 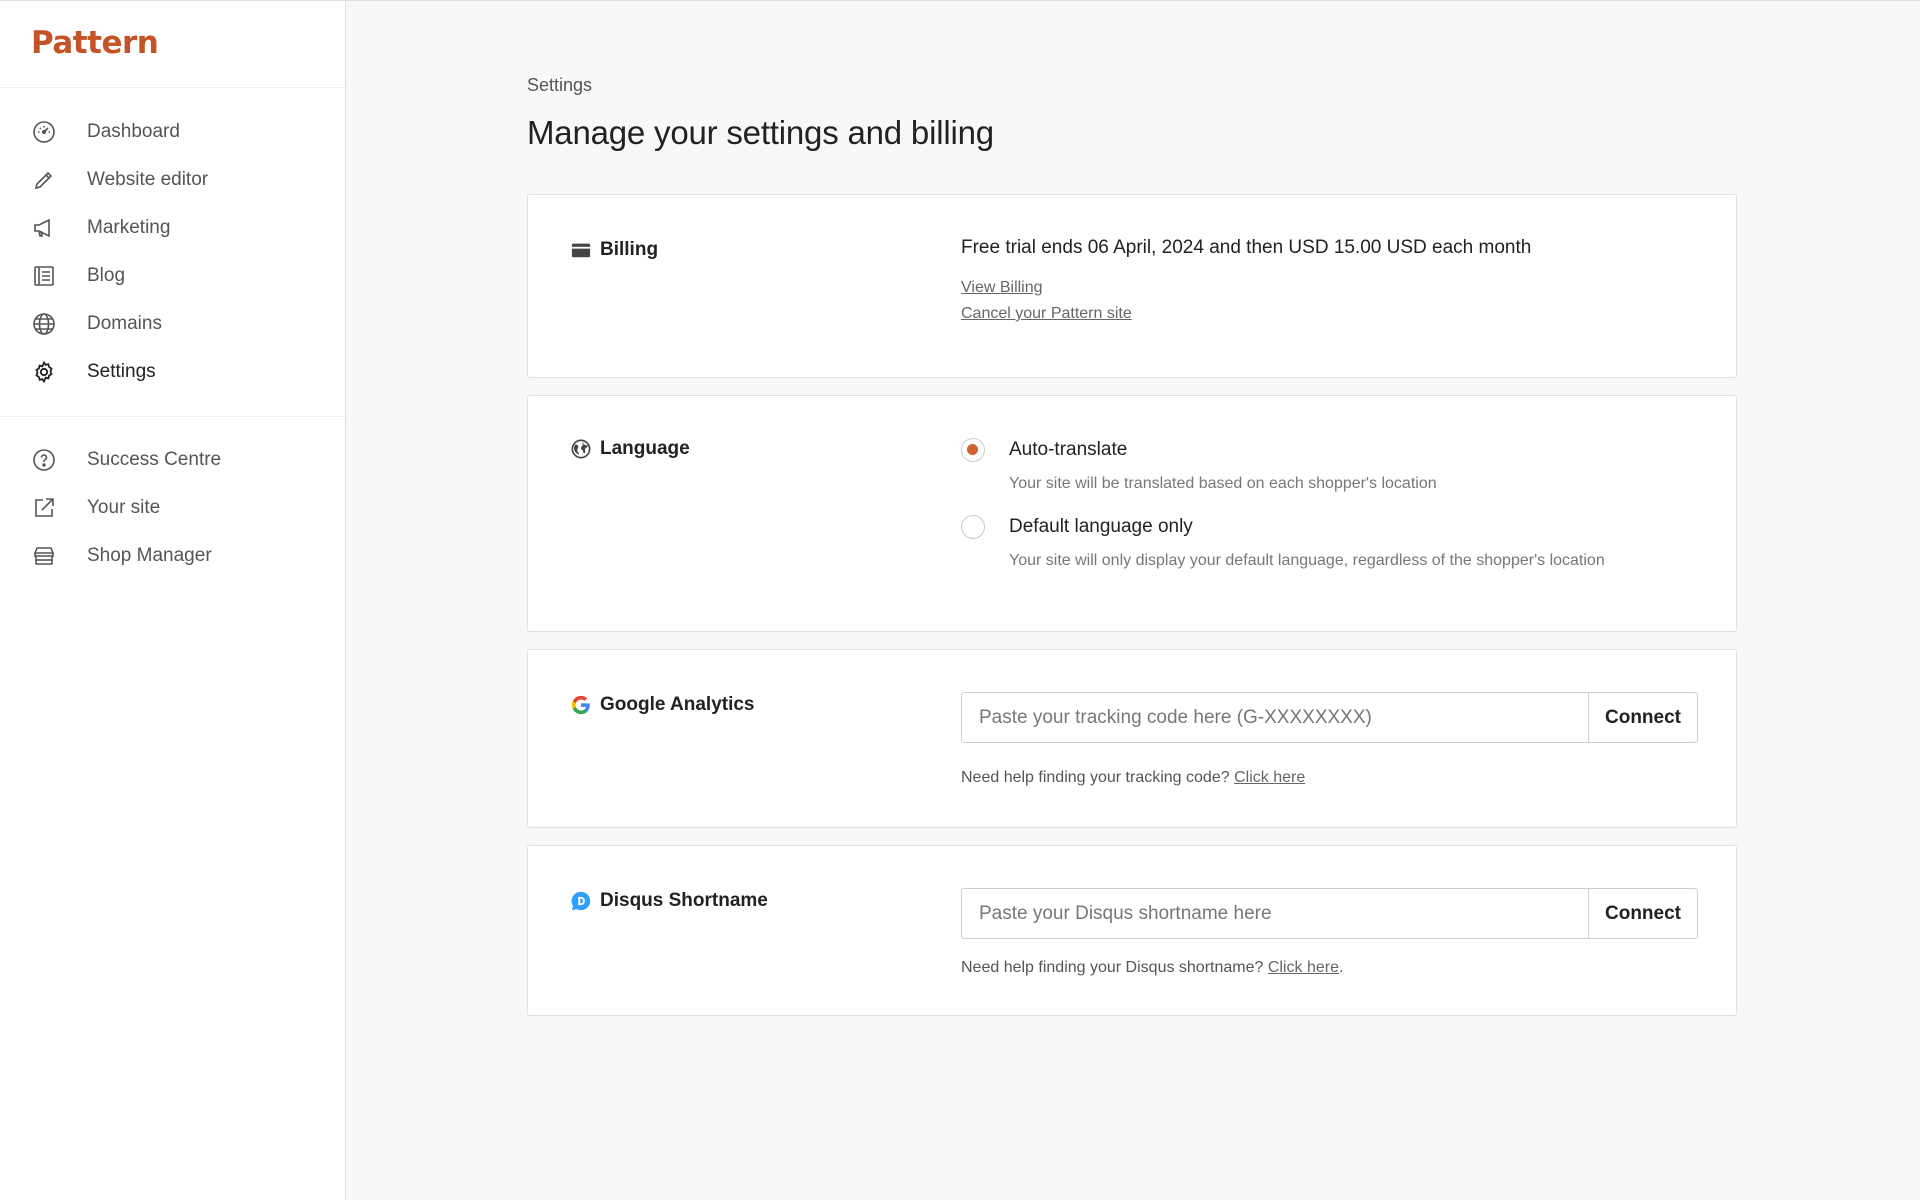 What do you see at coordinates (1348, 288) in the screenshot?
I see `view-billing-link: View Billing` at bounding box center [1348, 288].